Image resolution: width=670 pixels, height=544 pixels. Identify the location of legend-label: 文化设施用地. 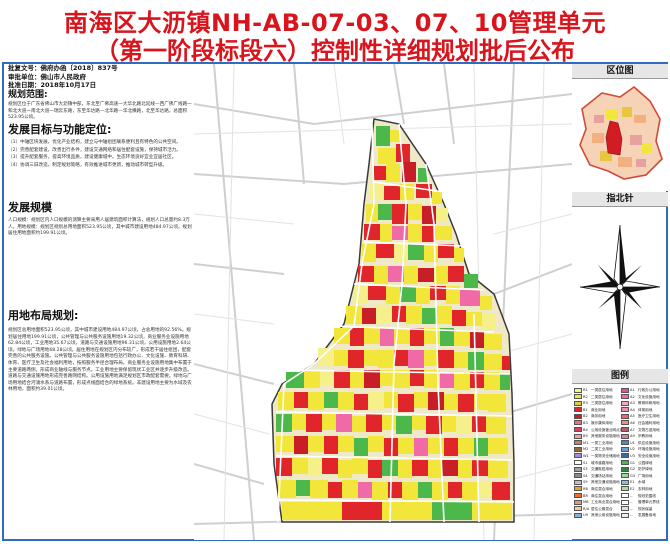
(649, 396).